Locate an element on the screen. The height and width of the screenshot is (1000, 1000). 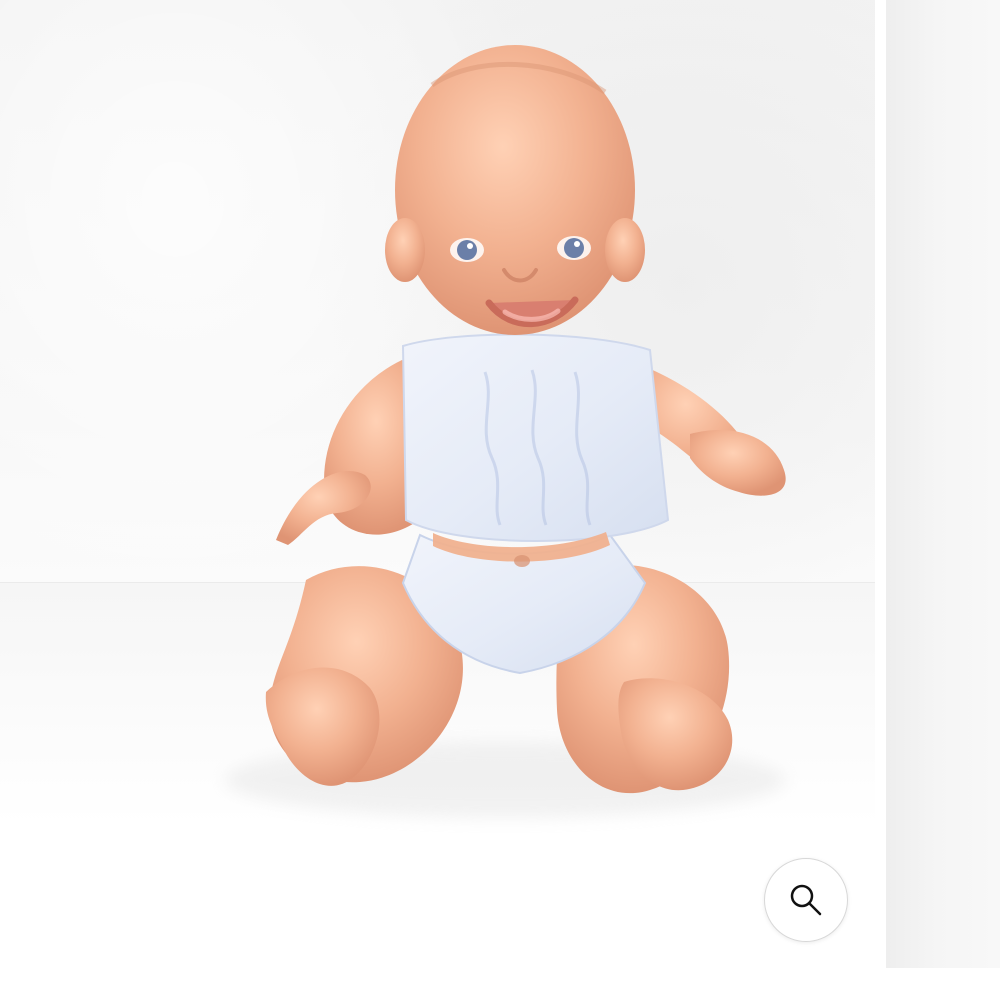
doll-head is located at coordinates (515, 190).